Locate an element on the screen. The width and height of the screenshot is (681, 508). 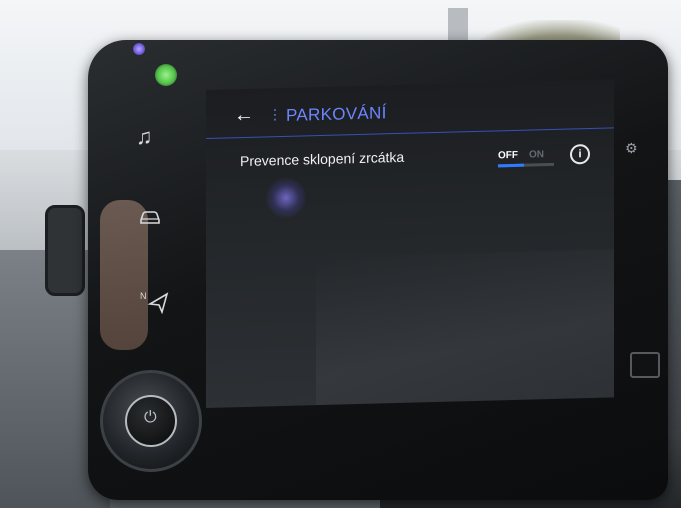
status-led is located at coordinates (166, 75).